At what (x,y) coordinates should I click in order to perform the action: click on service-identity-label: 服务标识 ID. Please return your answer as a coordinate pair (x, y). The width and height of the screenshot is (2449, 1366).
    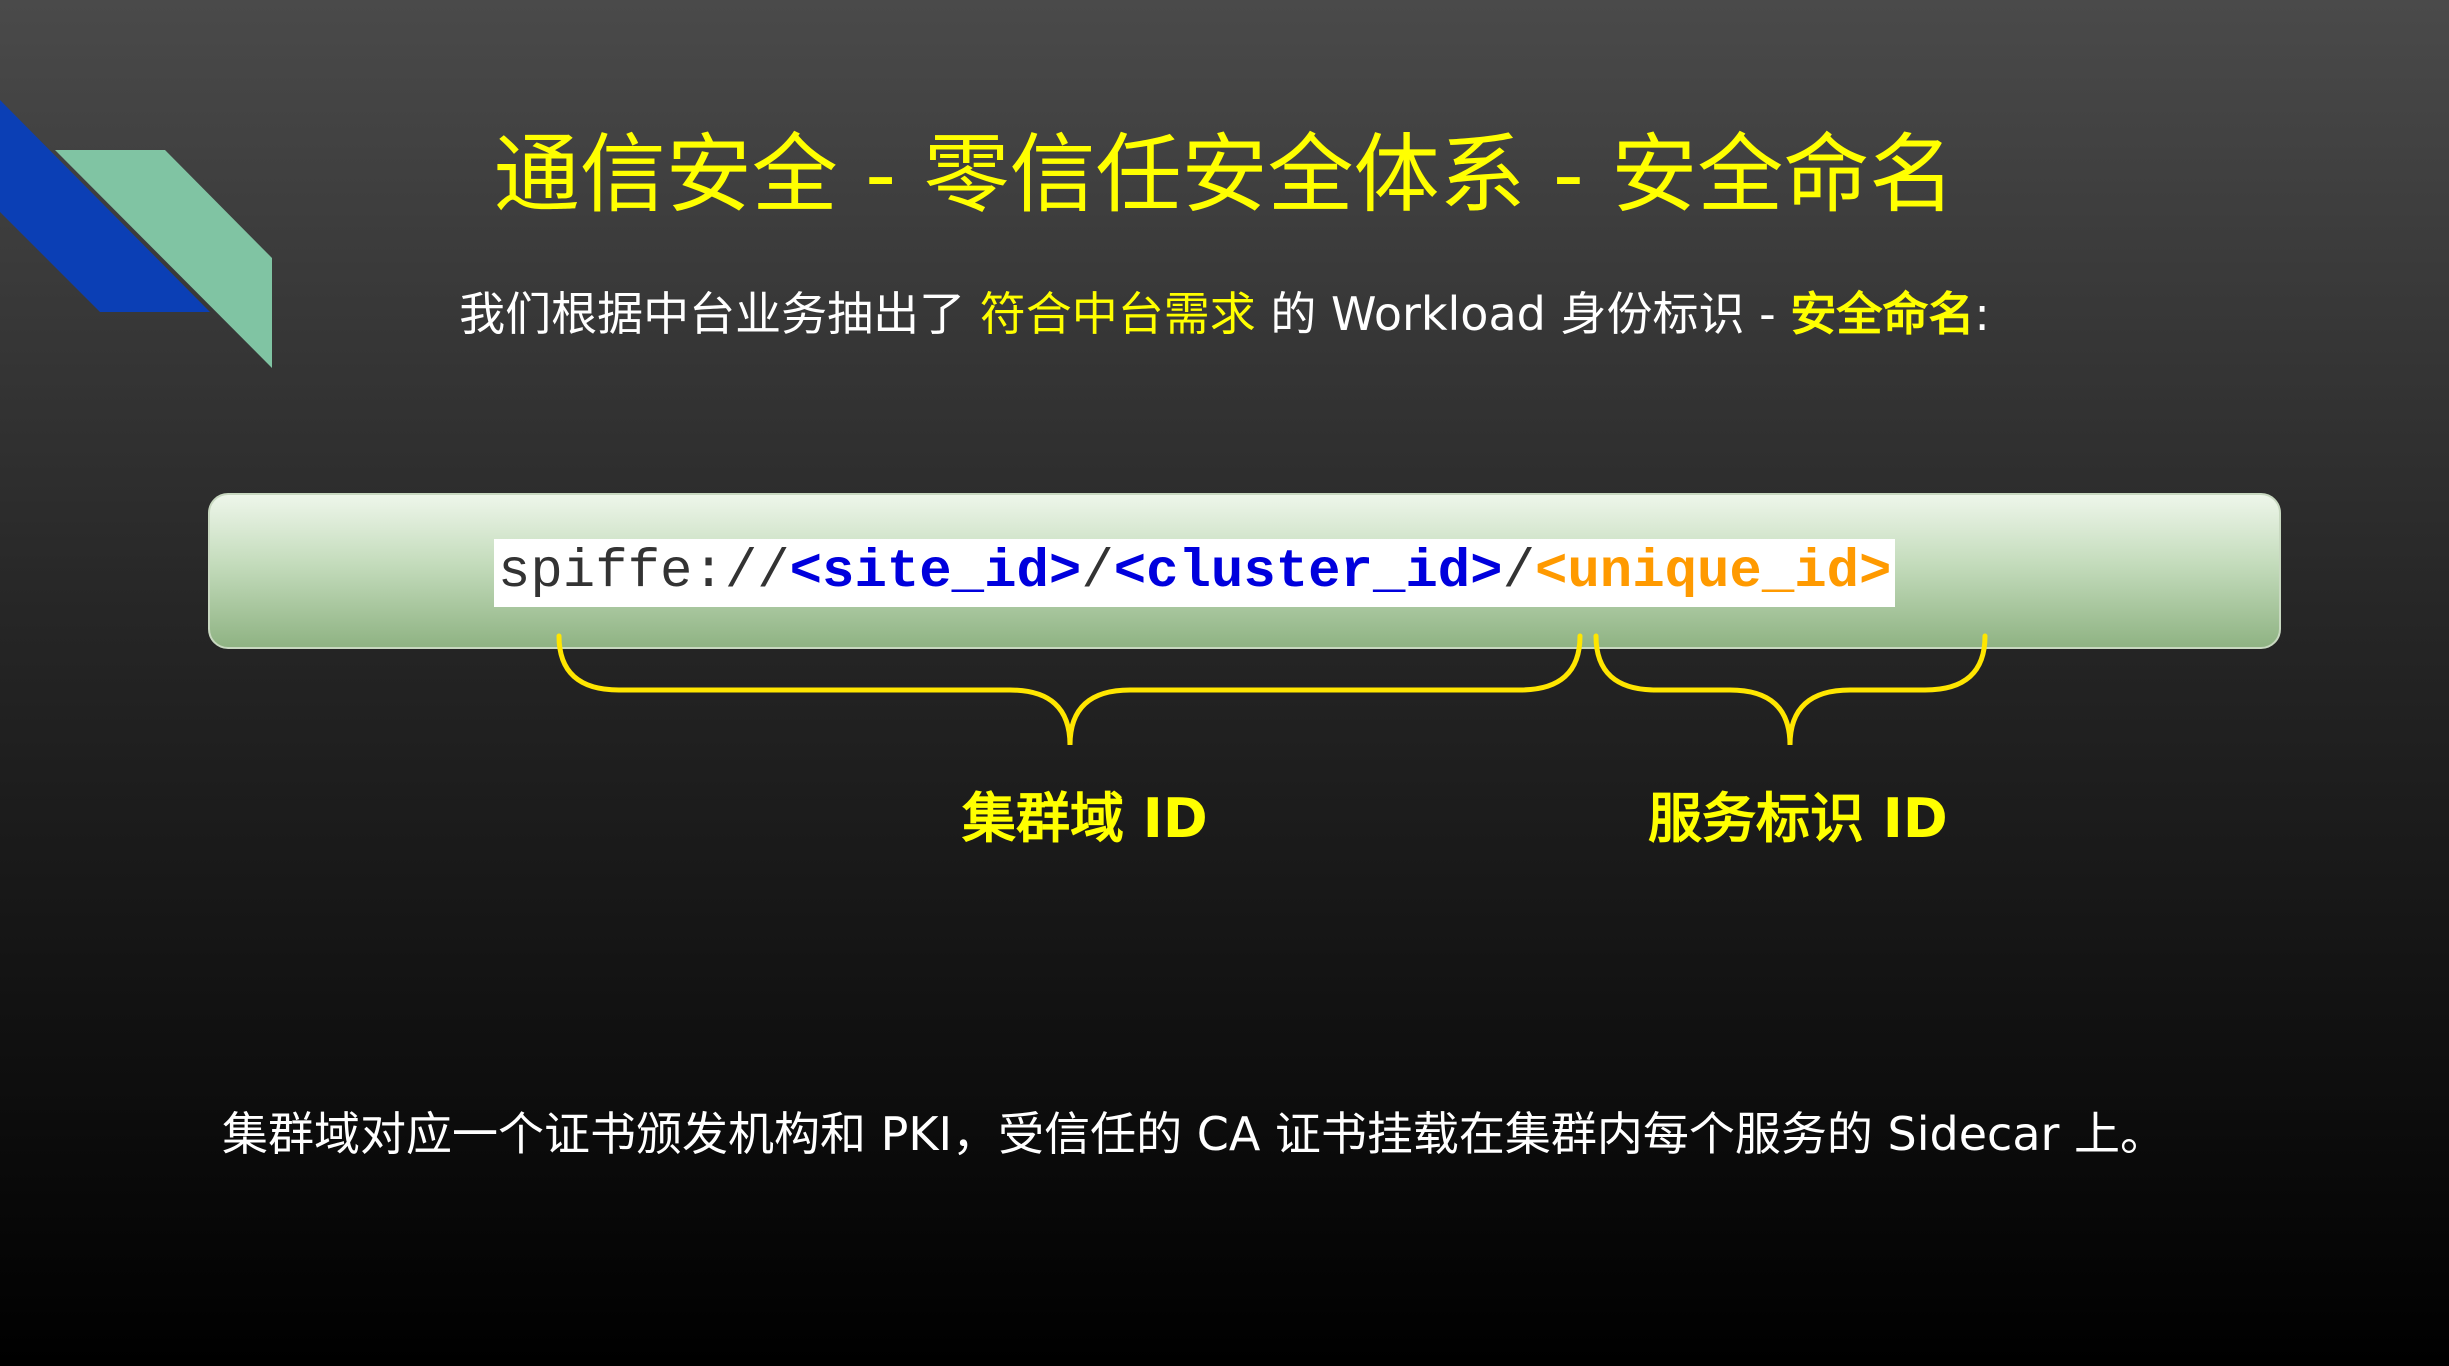
    Looking at the image, I should click on (1798, 818).